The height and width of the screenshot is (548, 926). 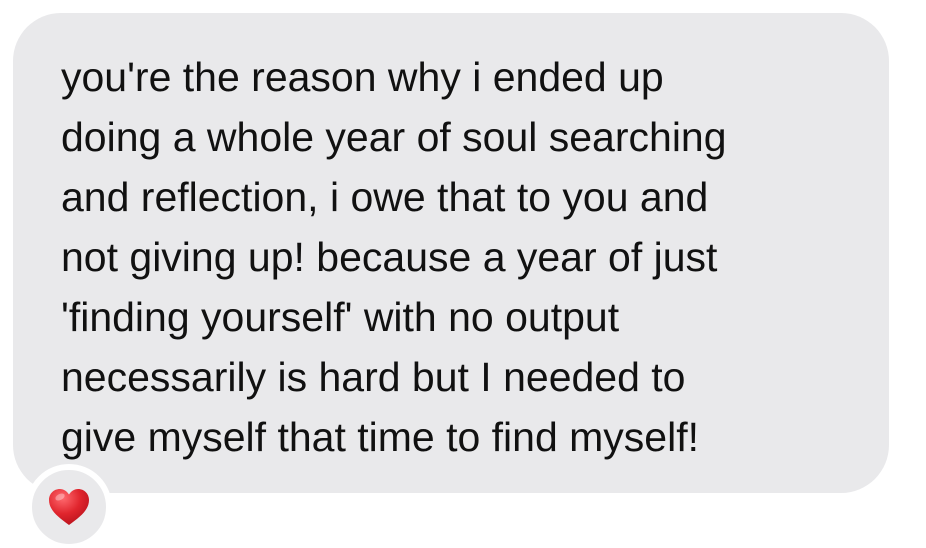 I want to click on message-line: necessarily is hard but I needed to, so click(x=373, y=377).